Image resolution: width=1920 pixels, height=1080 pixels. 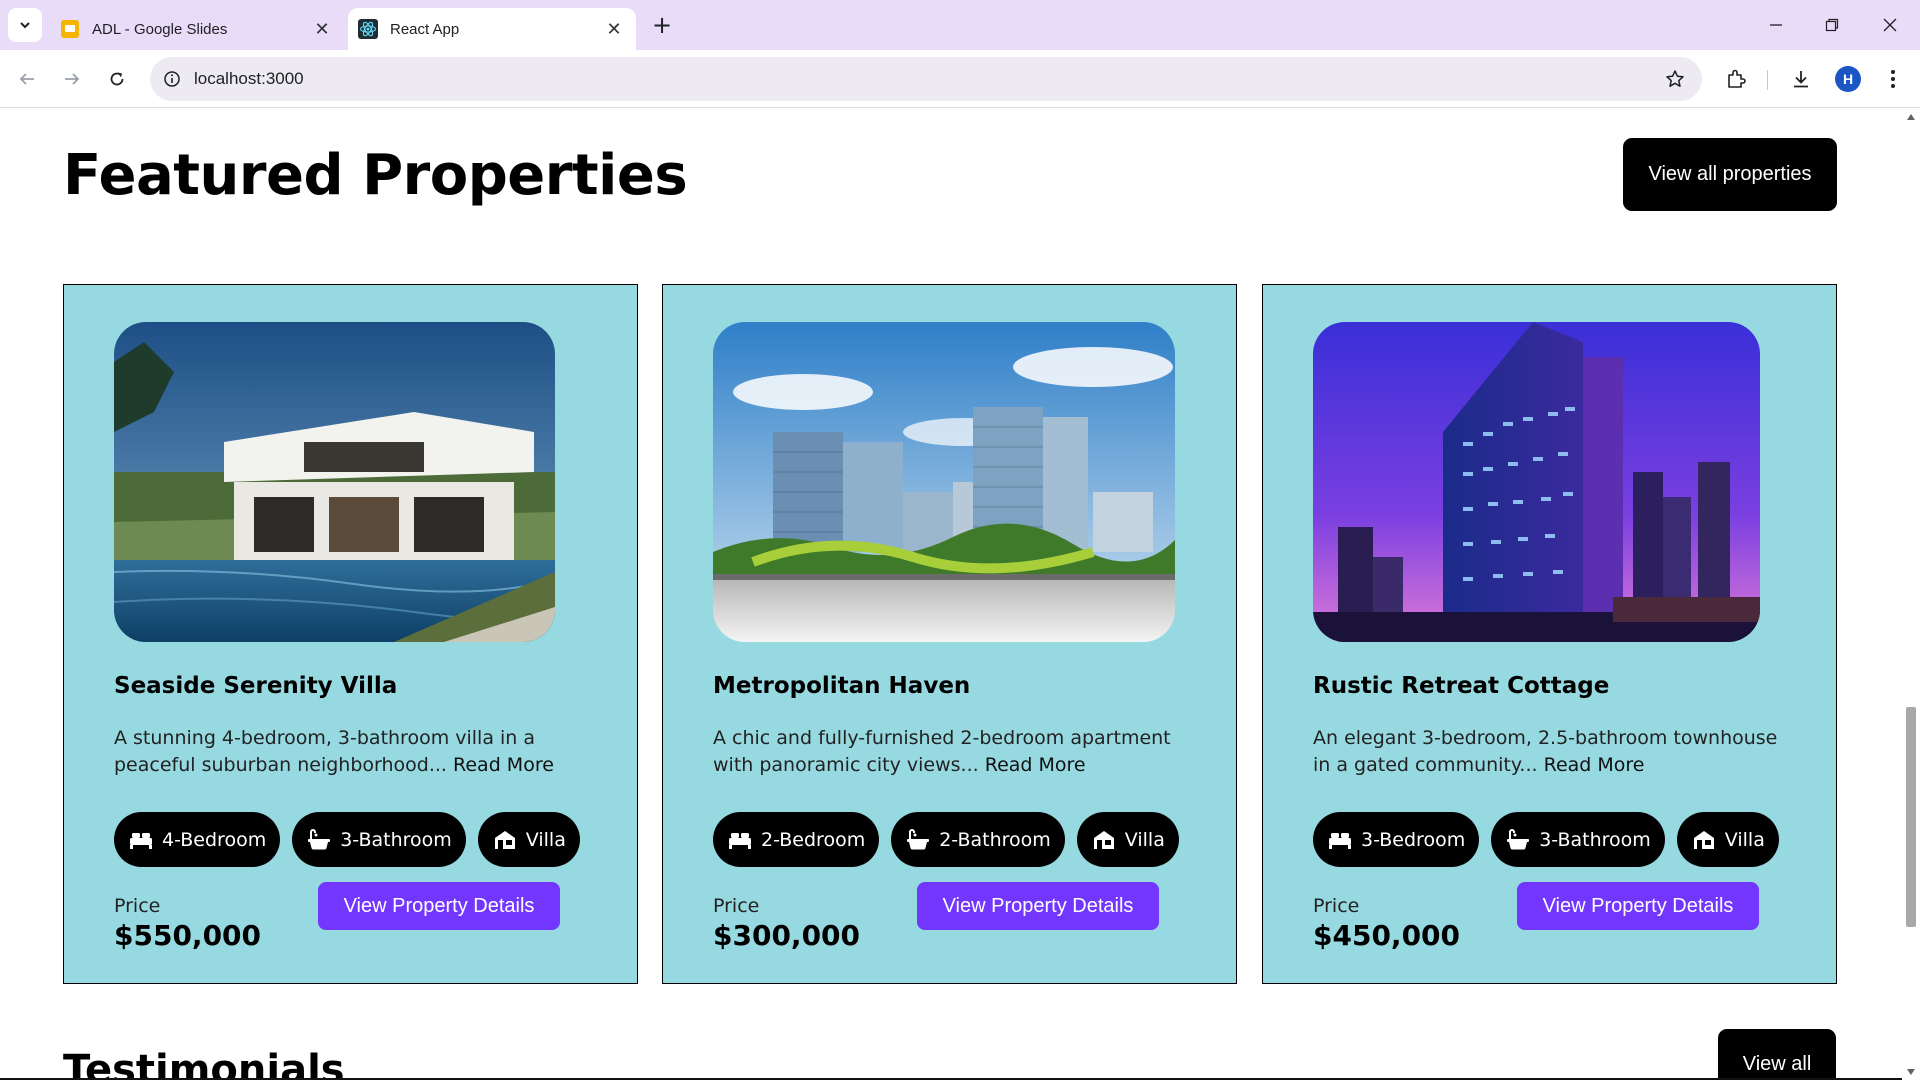 I want to click on browser-toolbar: localhost:3000, so click(x=960, y=79).